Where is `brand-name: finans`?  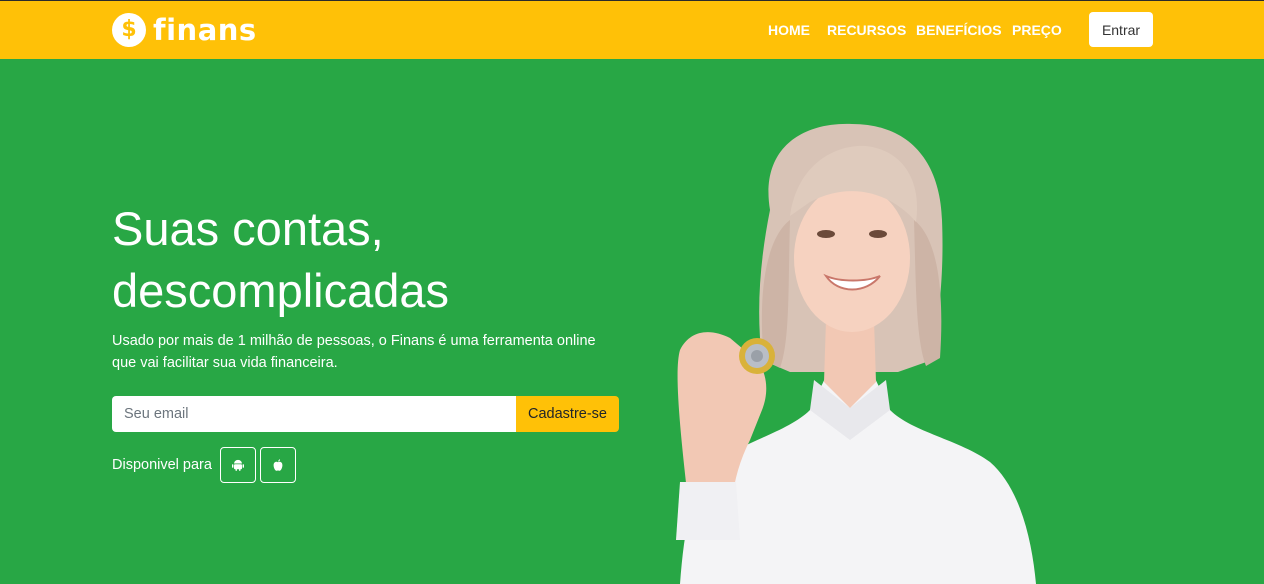 brand-name: finans is located at coordinates (205, 30).